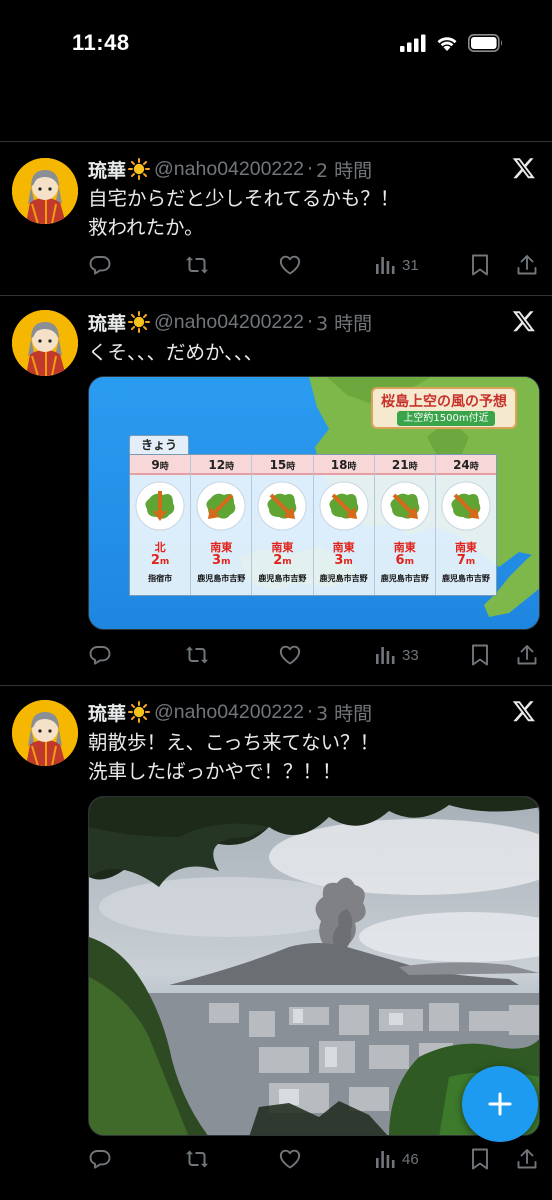 The width and height of the screenshot is (552, 1200). What do you see at coordinates (159, 445) in the screenshot?
I see `forecast-day-tab: きょう` at bounding box center [159, 445].